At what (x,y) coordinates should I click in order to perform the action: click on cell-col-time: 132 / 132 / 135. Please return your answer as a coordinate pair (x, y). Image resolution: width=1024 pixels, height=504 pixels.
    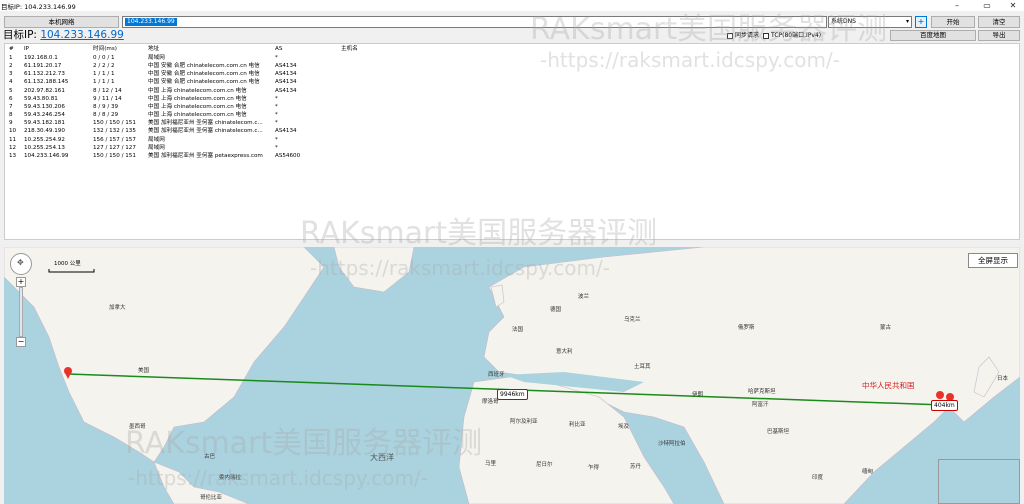
    Looking at the image, I should click on (114, 131).